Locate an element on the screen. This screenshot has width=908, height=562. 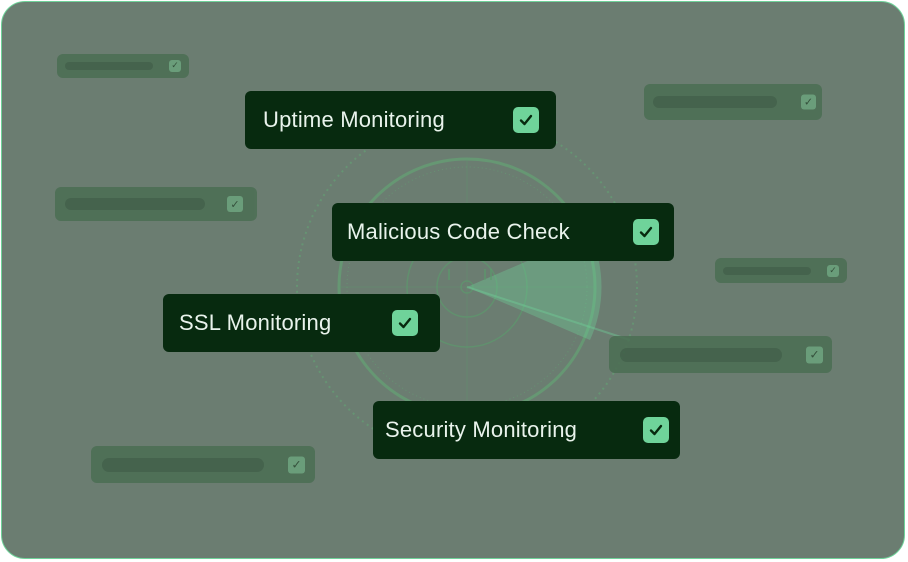
feature-label: Uptime Monitoring is located at coordinates (354, 119).